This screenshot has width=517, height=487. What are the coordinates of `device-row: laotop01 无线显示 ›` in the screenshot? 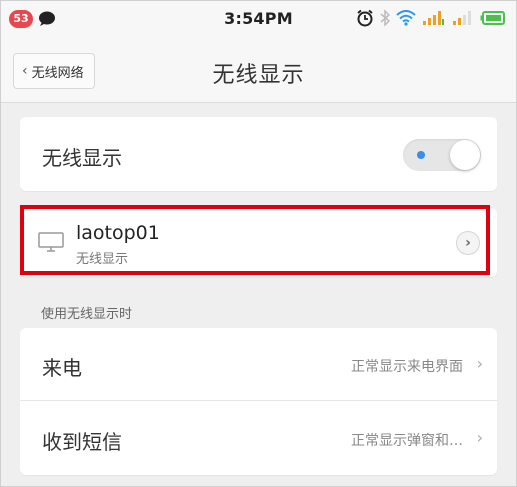 It's located at (258, 242).